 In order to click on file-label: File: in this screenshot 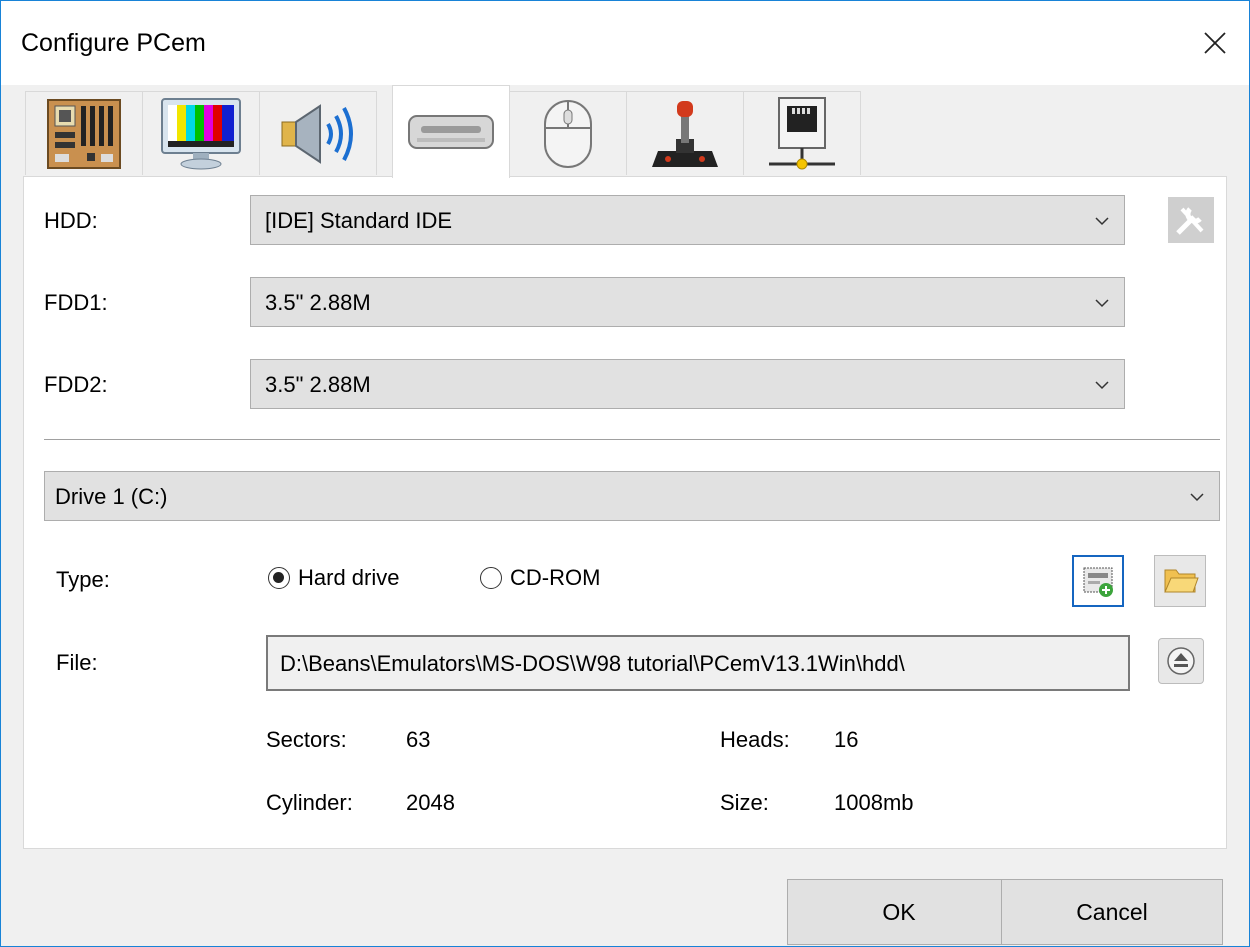, I will do `click(77, 662)`.